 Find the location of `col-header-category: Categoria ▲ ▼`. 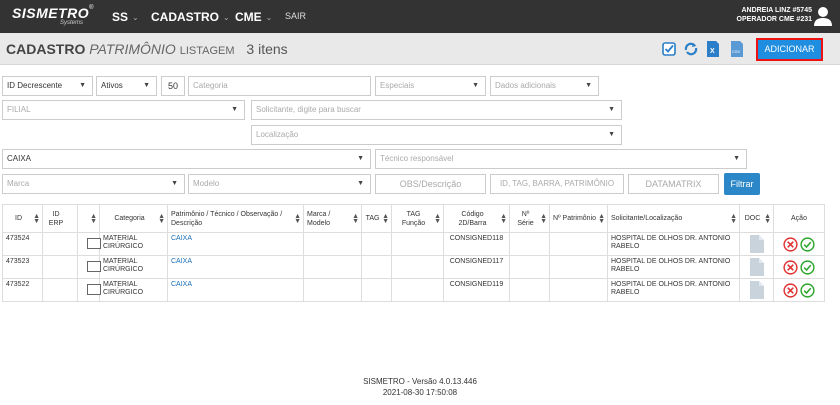

col-header-category: Categoria ▲ ▼ is located at coordinates (133, 218).